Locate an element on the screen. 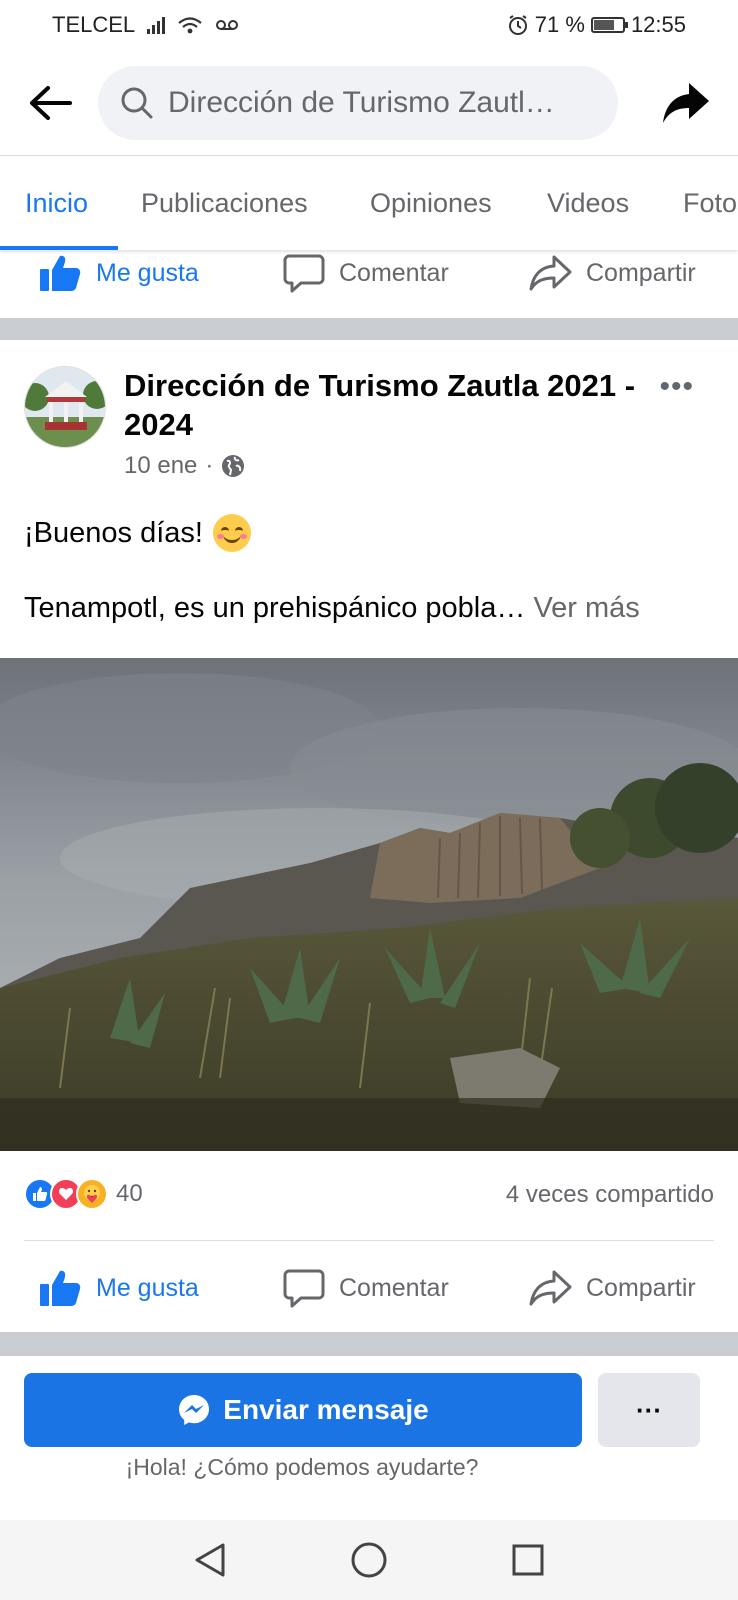 The height and width of the screenshot is (1600, 738). send-message-label: Enviar mensaje is located at coordinates (326, 1409).